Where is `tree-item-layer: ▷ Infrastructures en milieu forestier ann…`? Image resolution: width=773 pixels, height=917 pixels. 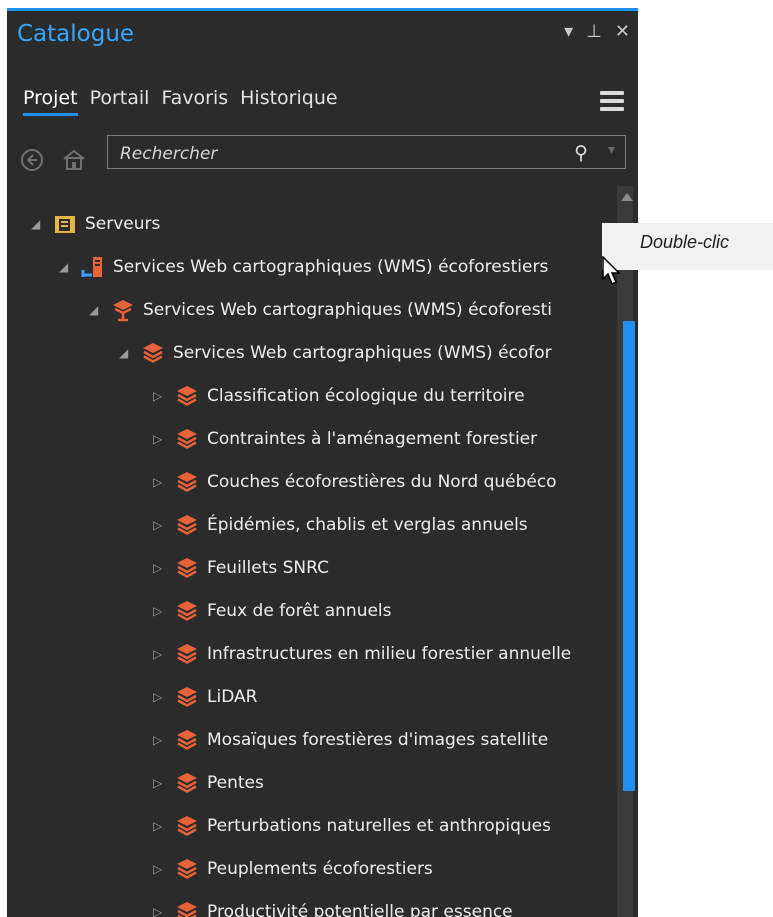 tree-item-layer: ▷ Infrastructures en milieu forestier ann… is located at coordinates (362, 654).